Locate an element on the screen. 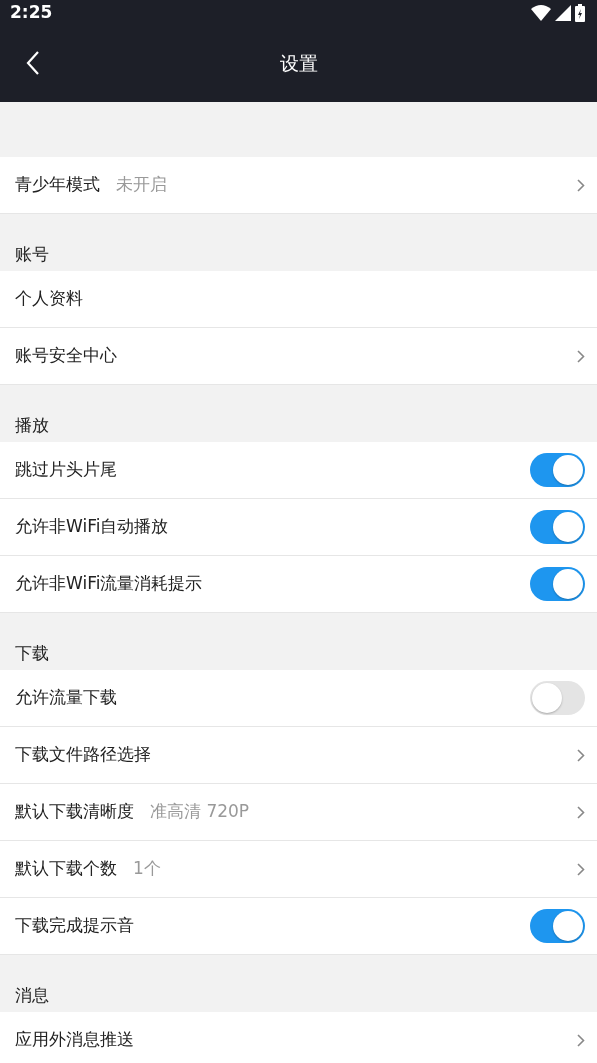  row-label: 青少年模式 is located at coordinates (57, 185).